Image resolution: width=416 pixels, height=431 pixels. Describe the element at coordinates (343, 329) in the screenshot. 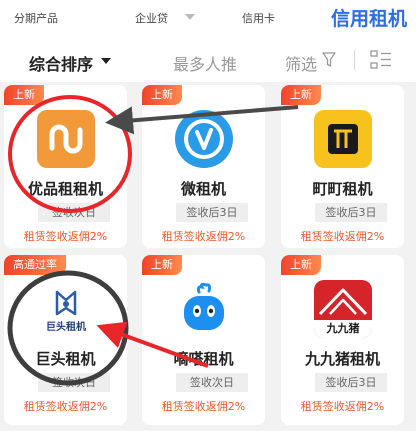

I see `jiujiuzhu-logo-text: 九九猪` at that location.